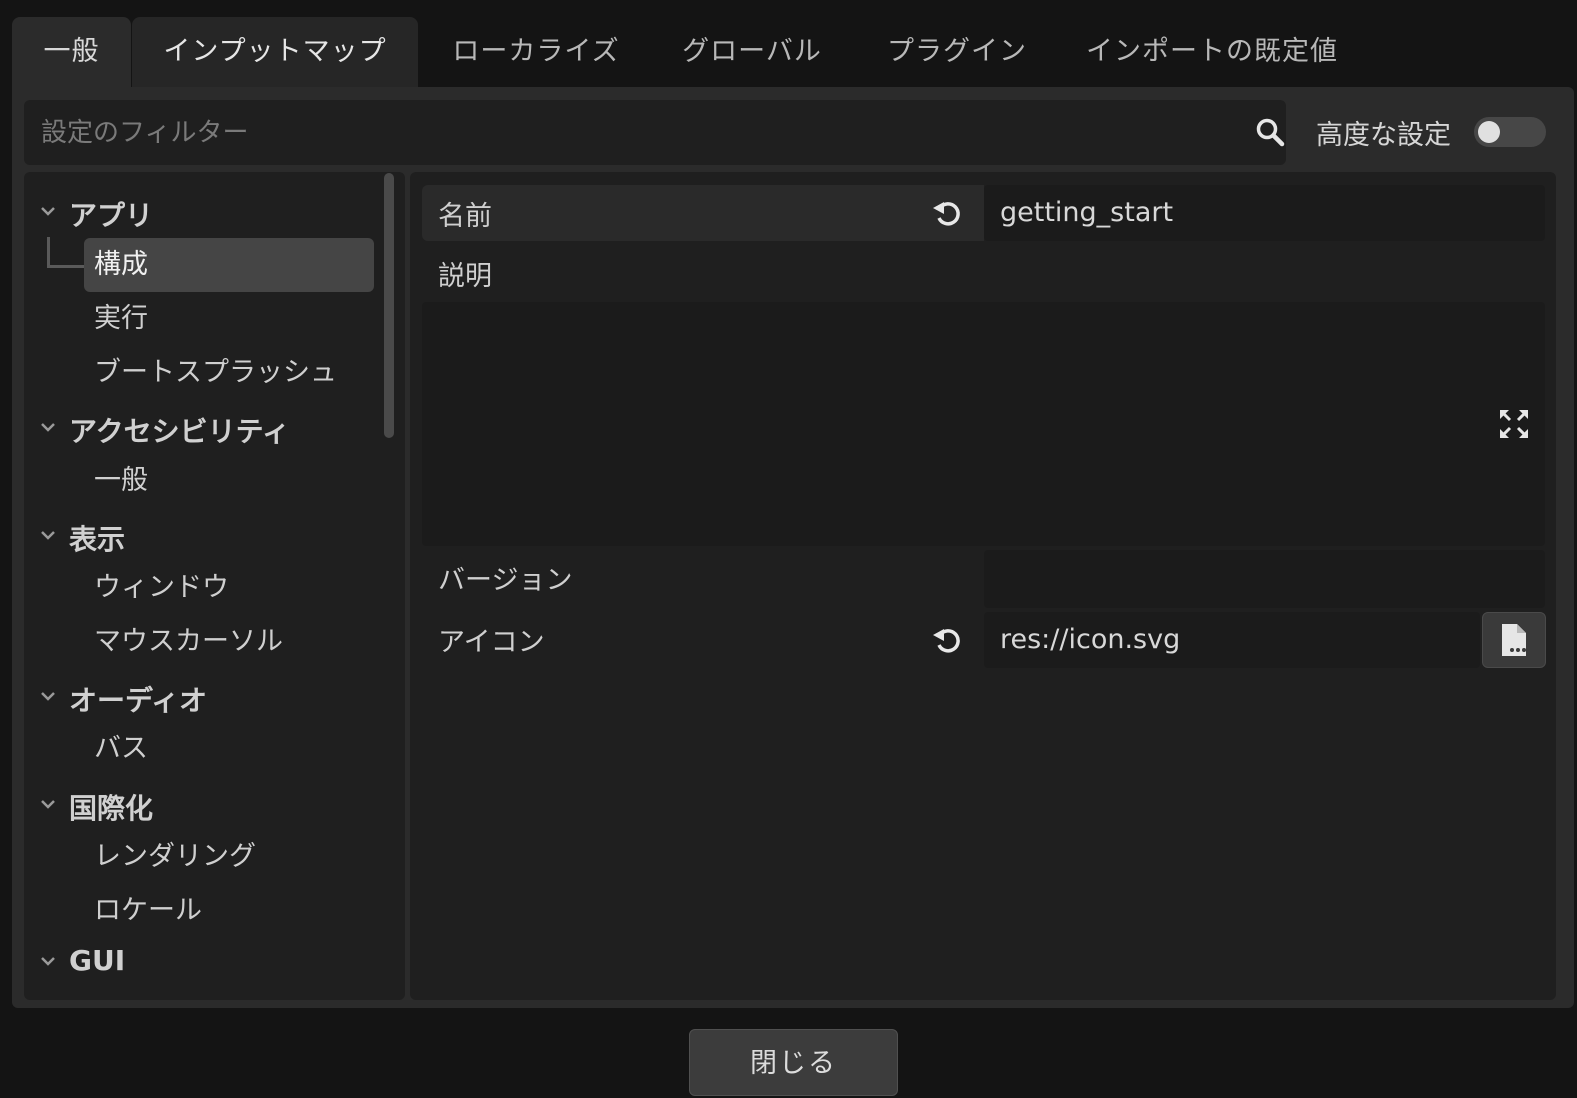  Describe the element at coordinates (703, 213) in the screenshot. I see `name-row-highlight` at that location.